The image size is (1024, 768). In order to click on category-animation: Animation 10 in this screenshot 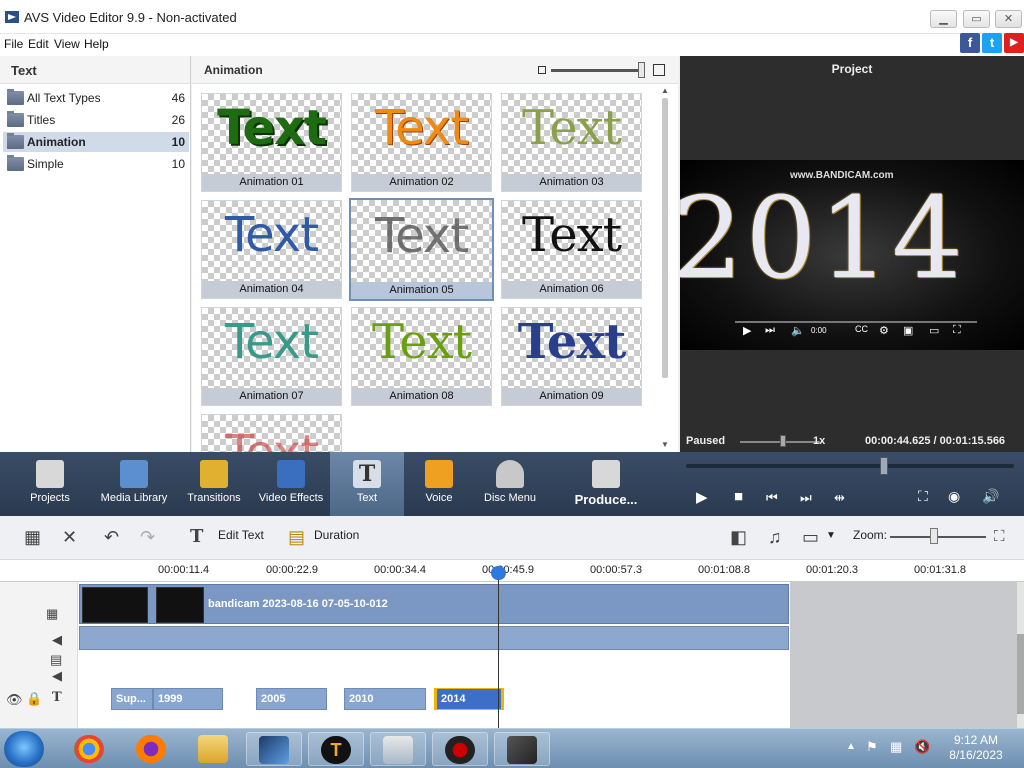, I will do `click(96, 142)`.